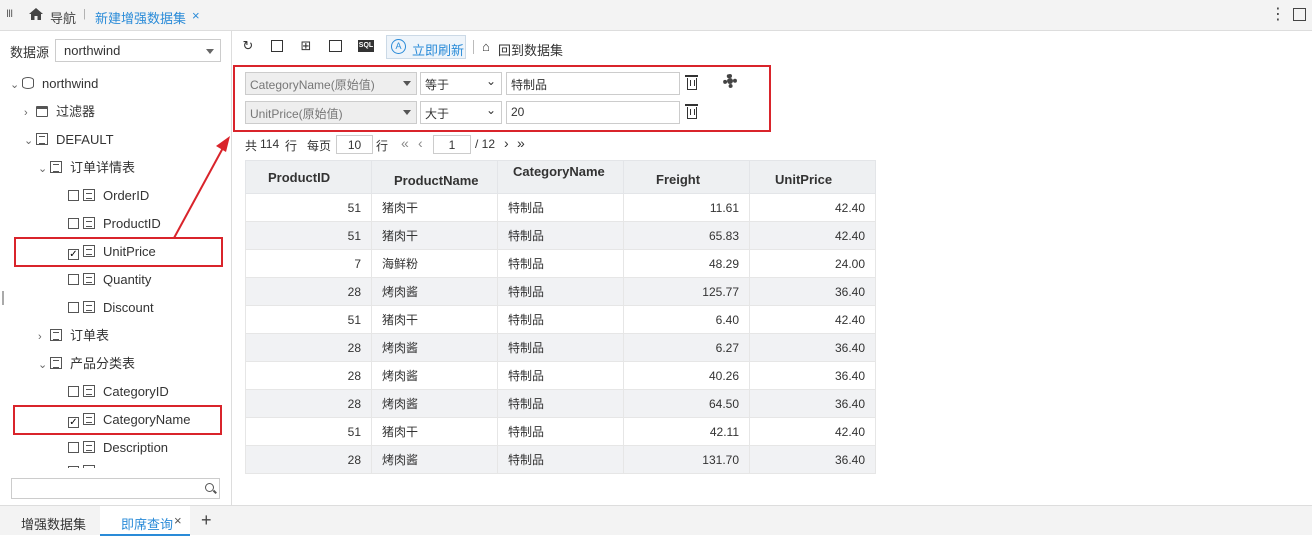 The width and height of the screenshot is (1312, 536). I want to click on table-cell: 24.00, so click(812, 263).